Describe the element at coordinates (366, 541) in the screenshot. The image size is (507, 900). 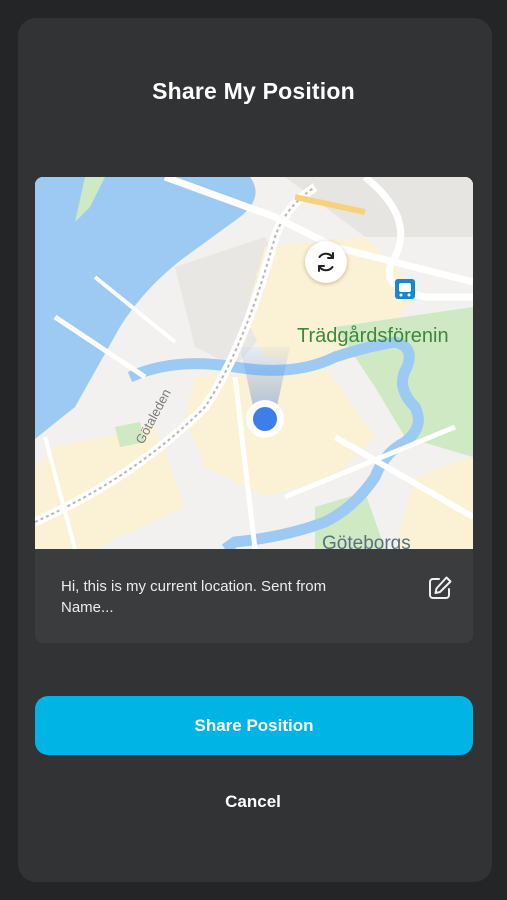
I see `map-label-area: Göteborgs` at that location.